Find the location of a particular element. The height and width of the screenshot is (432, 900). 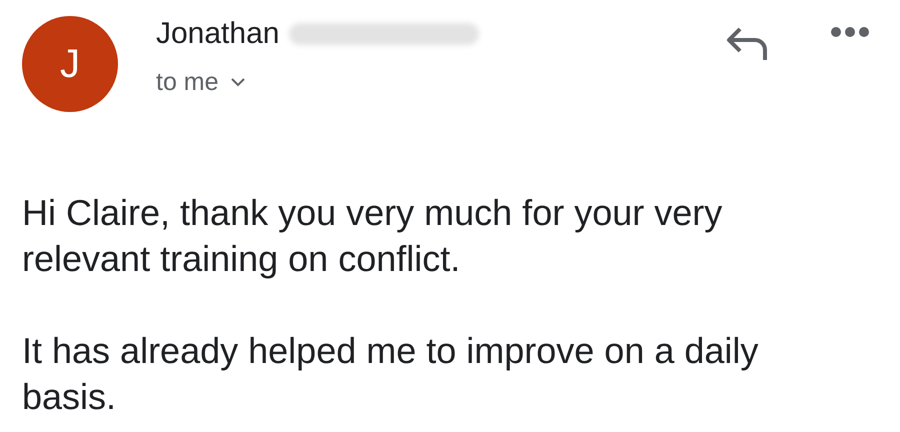

sender-avatar: J is located at coordinates (70, 64).